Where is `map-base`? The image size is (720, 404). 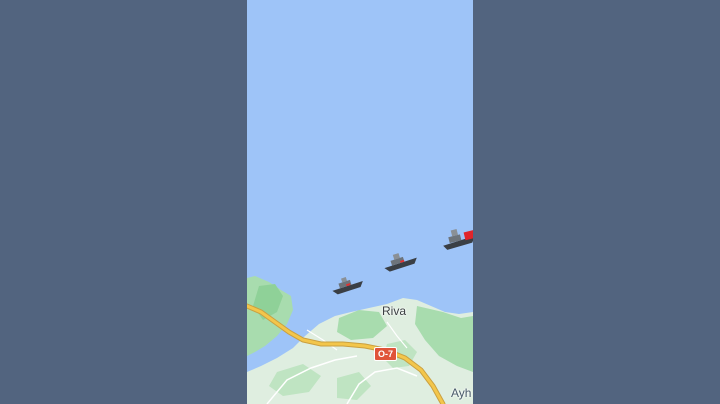 map-base is located at coordinates (360, 340).